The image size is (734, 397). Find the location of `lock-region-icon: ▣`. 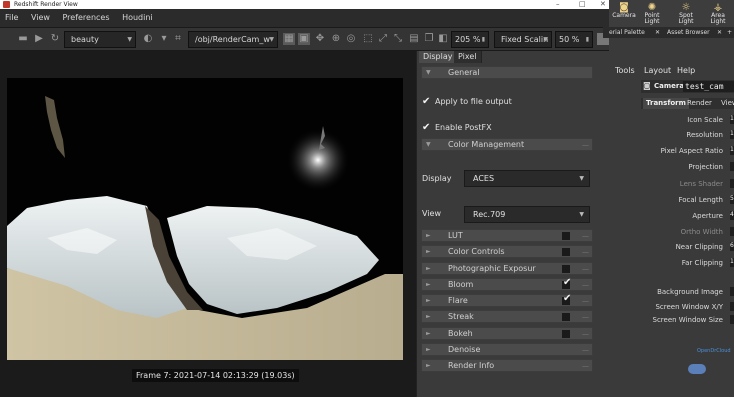

lock-region-icon: ▣ is located at coordinates (304, 39).